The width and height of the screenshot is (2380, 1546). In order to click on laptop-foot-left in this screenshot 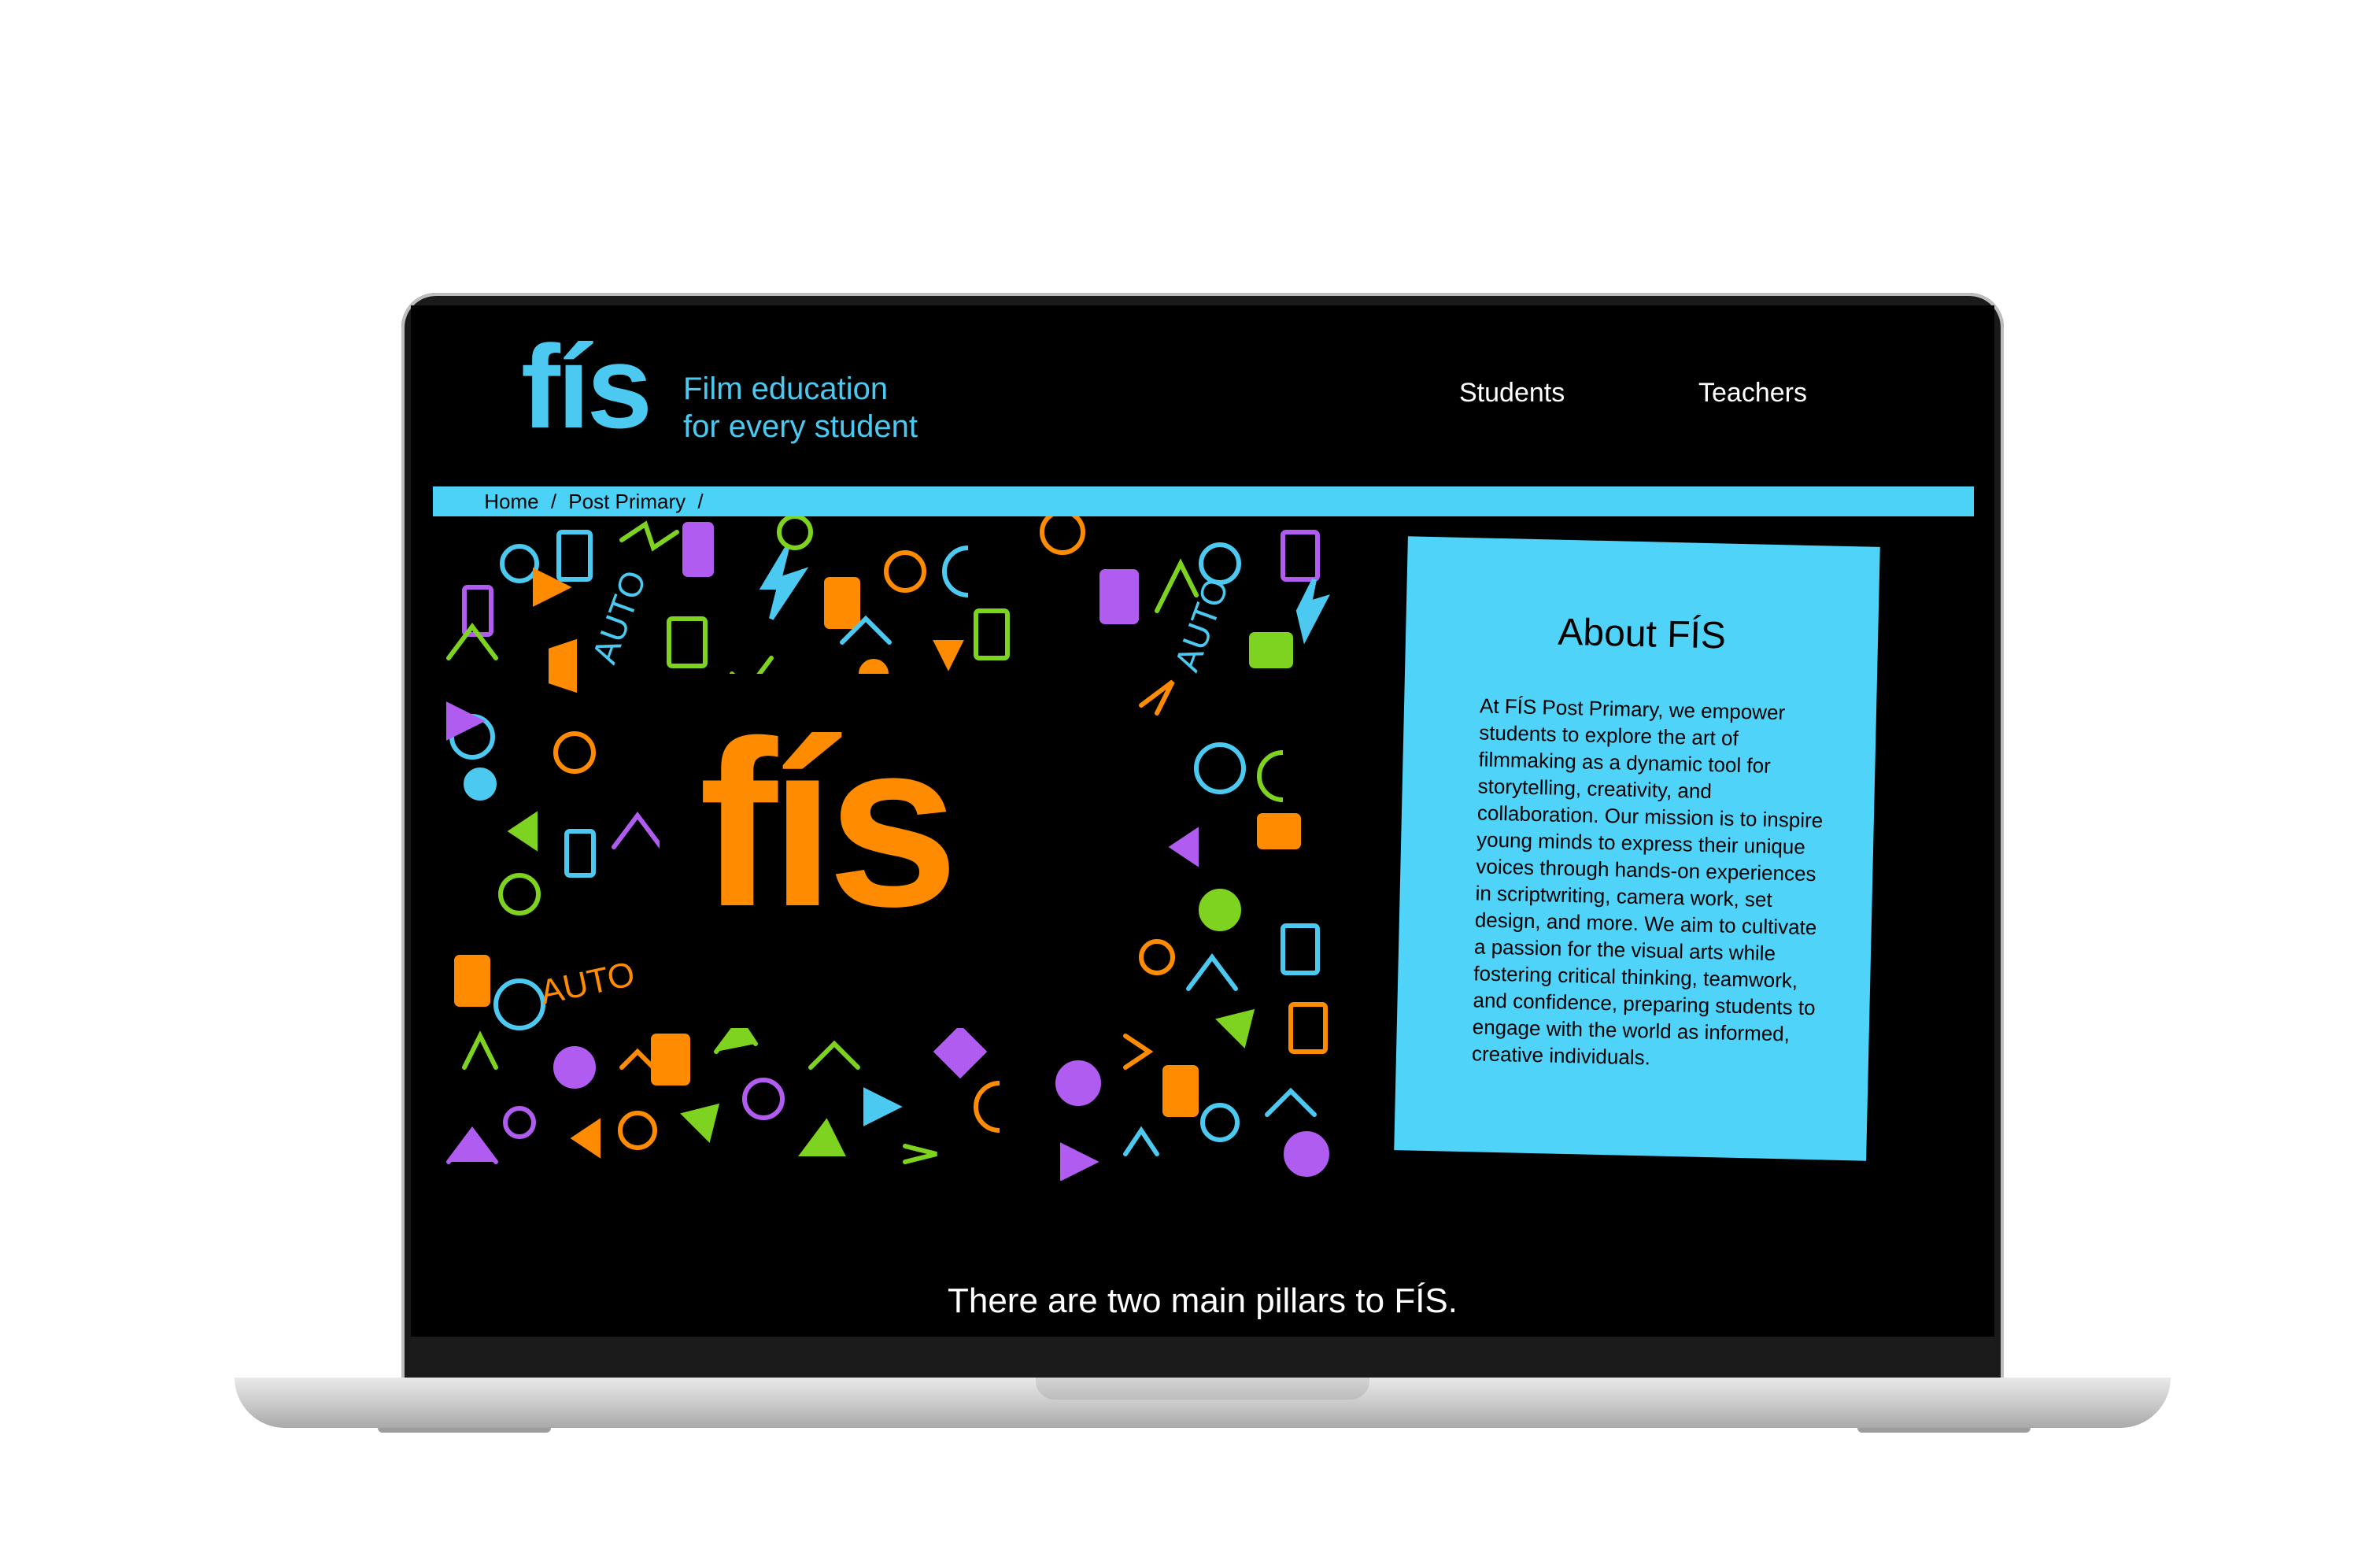, I will do `click(464, 1430)`.